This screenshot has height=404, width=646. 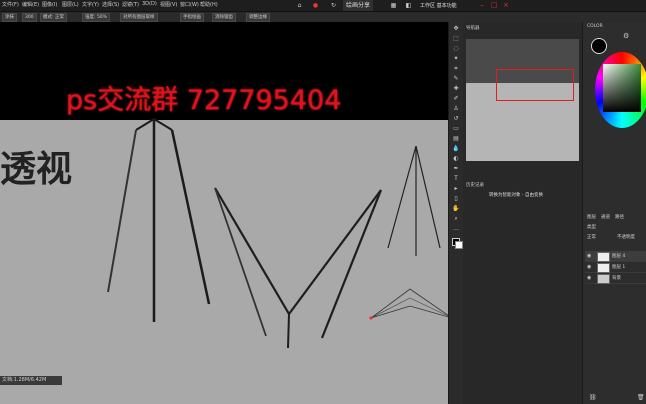 What do you see at coordinates (456, 69) in the screenshot?
I see `crop-icon: ⌗` at bounding box center [456, 69].